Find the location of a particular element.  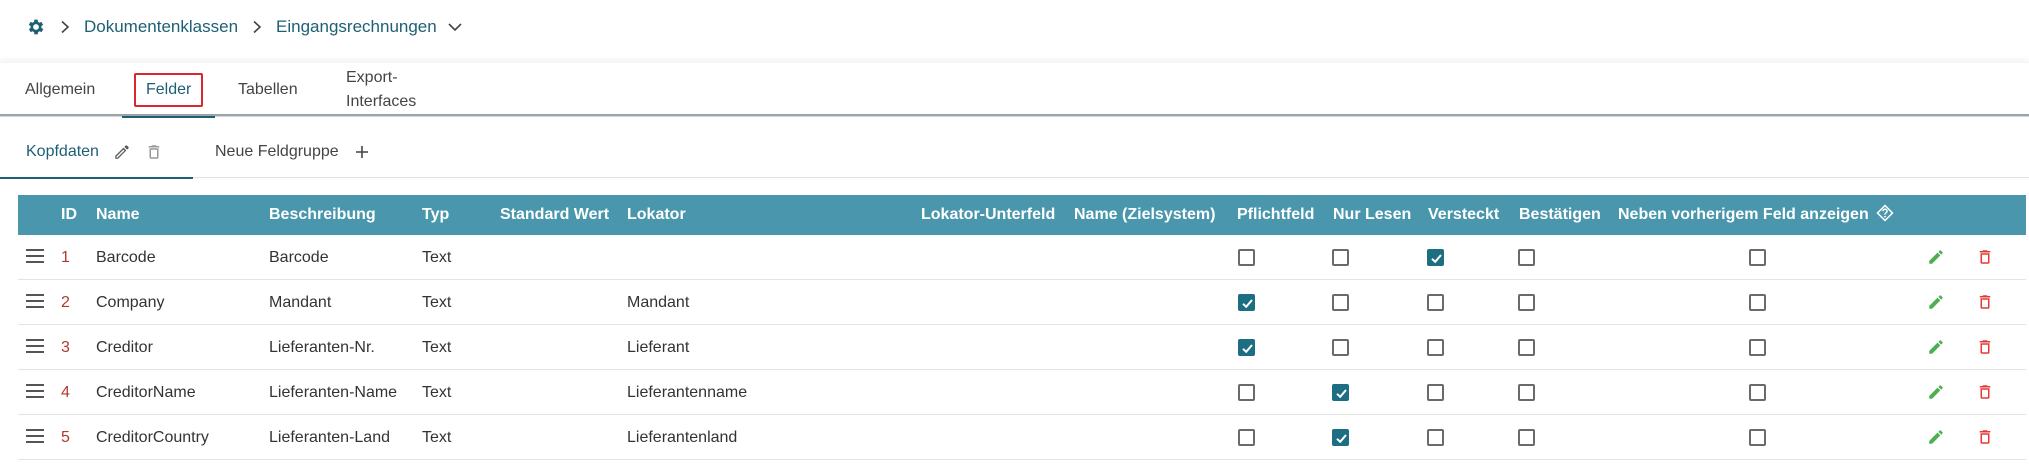

cell-id: 3 is located at coordinates (65, 347).